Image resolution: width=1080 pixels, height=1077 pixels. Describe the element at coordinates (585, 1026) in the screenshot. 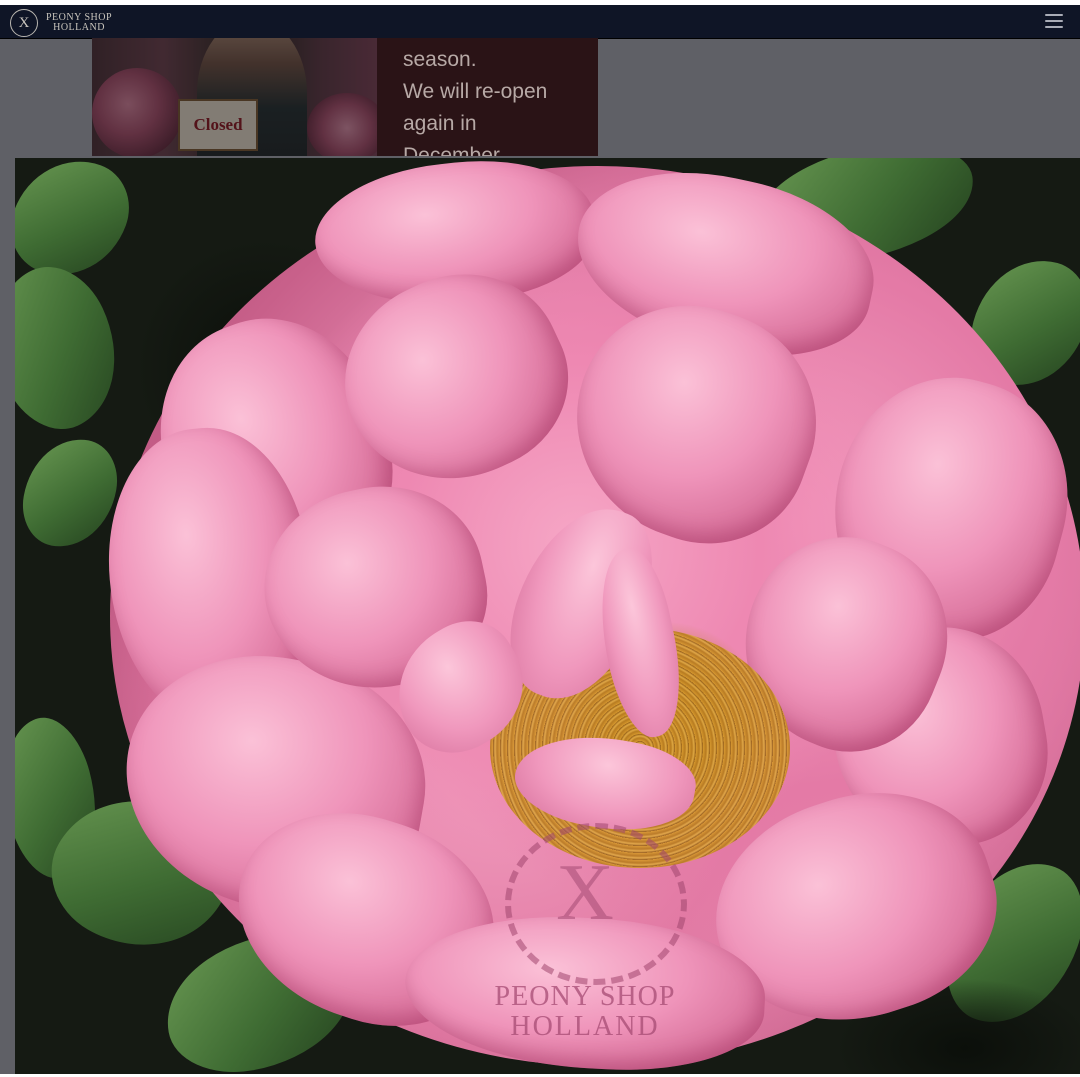

I see `watermark-line-2: HOLLAND` at that location.